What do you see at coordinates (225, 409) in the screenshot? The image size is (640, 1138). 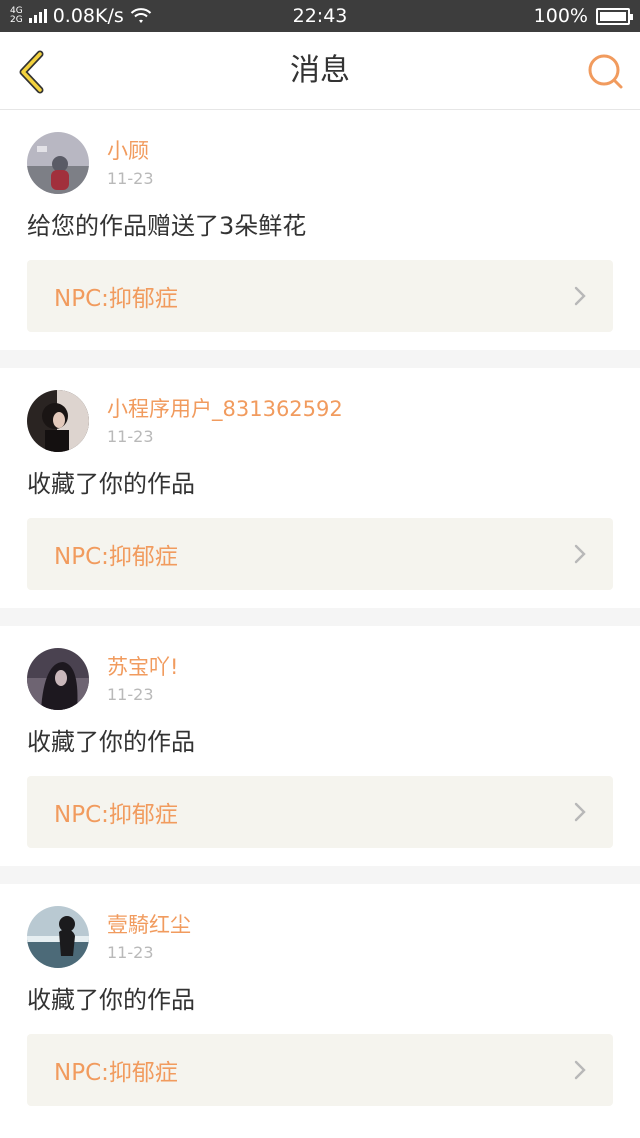 I see `username: 小程序用户_831362592` at bounding box center [225, 409].